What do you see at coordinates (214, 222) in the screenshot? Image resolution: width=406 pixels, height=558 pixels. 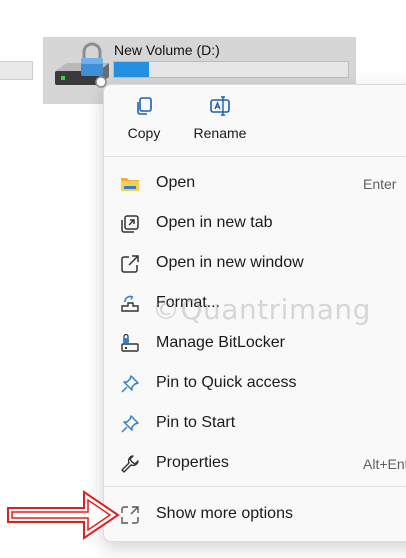 I see `menu-item-label: Open in new tab` at bounding box center [214, 222].